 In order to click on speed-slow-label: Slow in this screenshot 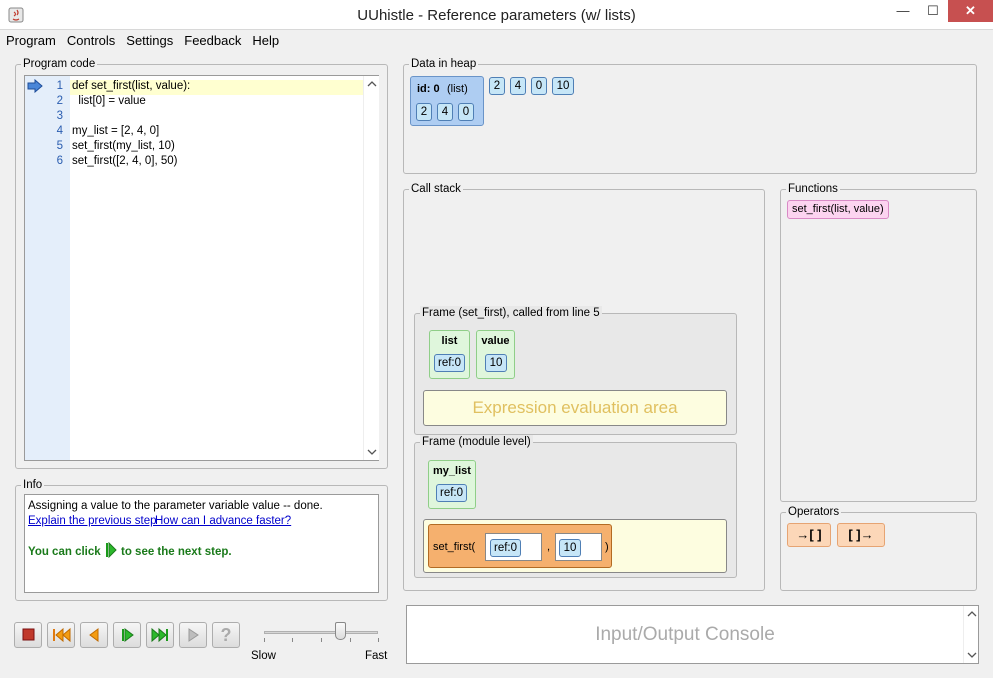, I will do `click(263, 656)`.